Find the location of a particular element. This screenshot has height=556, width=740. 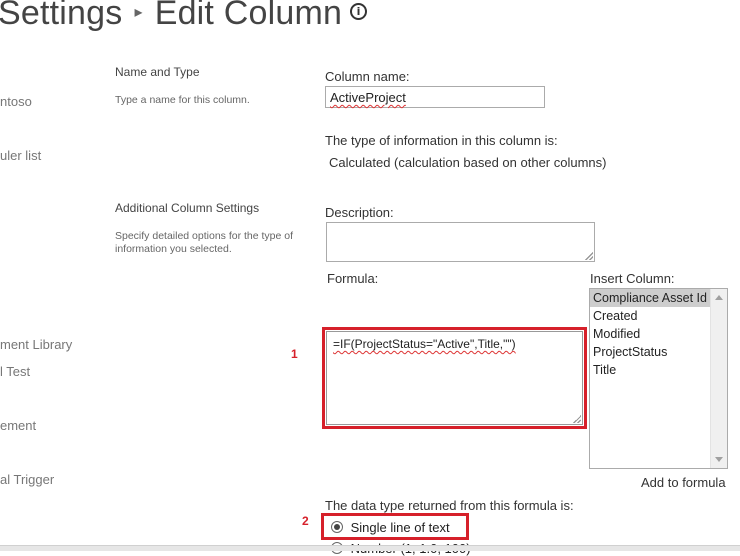

list-item-created: Created is located at coordinates (658, 316).